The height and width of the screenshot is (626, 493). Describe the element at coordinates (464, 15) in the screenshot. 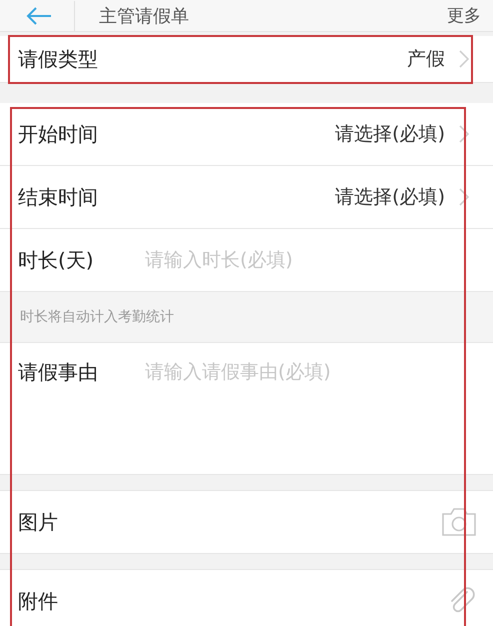

I see `more-button: 更多` at that location.